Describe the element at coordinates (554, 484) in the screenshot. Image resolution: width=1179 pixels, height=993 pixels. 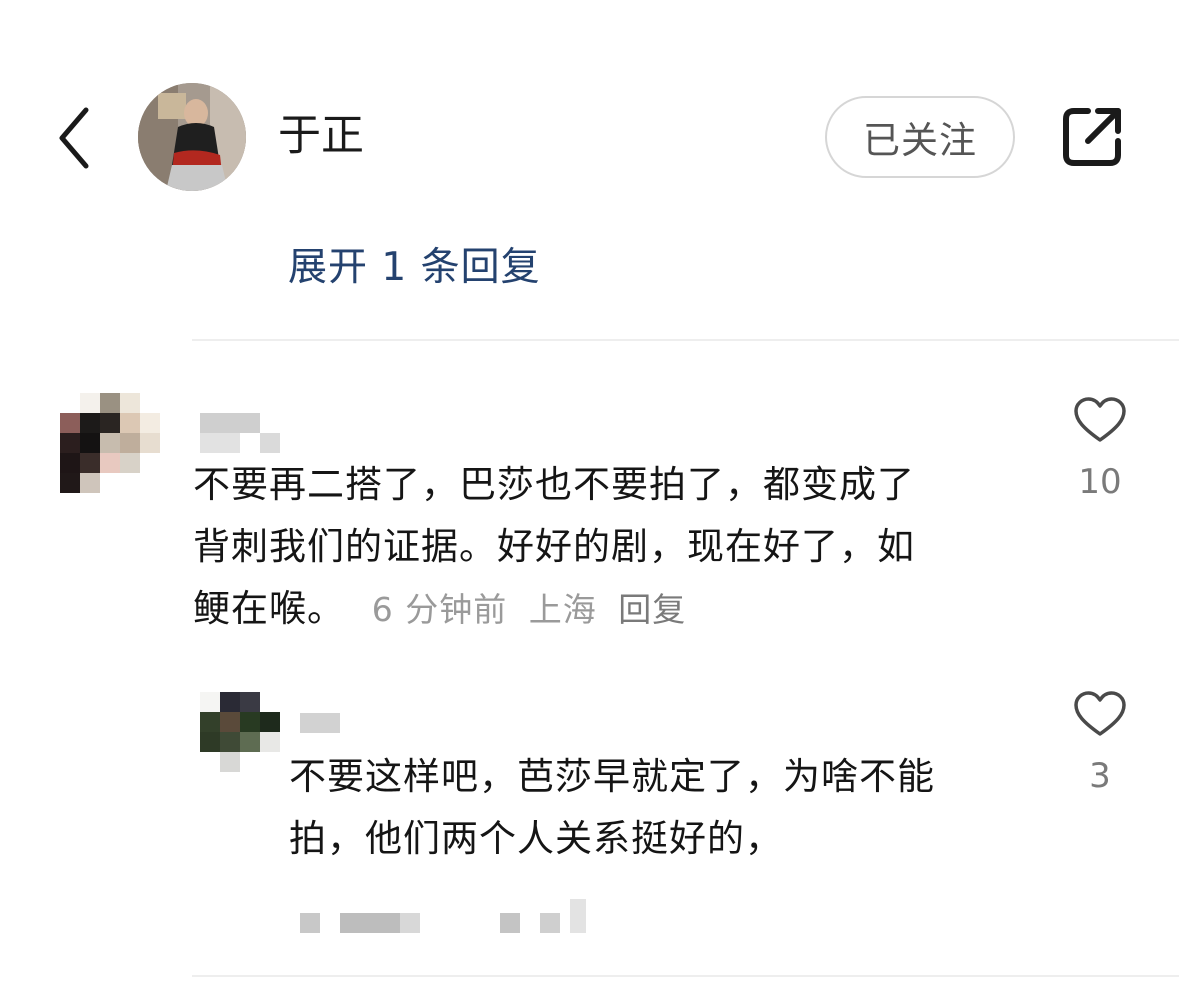
I see `comment-line: 不要再二搭了，巴莎也不要拍了，都变成了` at that location.